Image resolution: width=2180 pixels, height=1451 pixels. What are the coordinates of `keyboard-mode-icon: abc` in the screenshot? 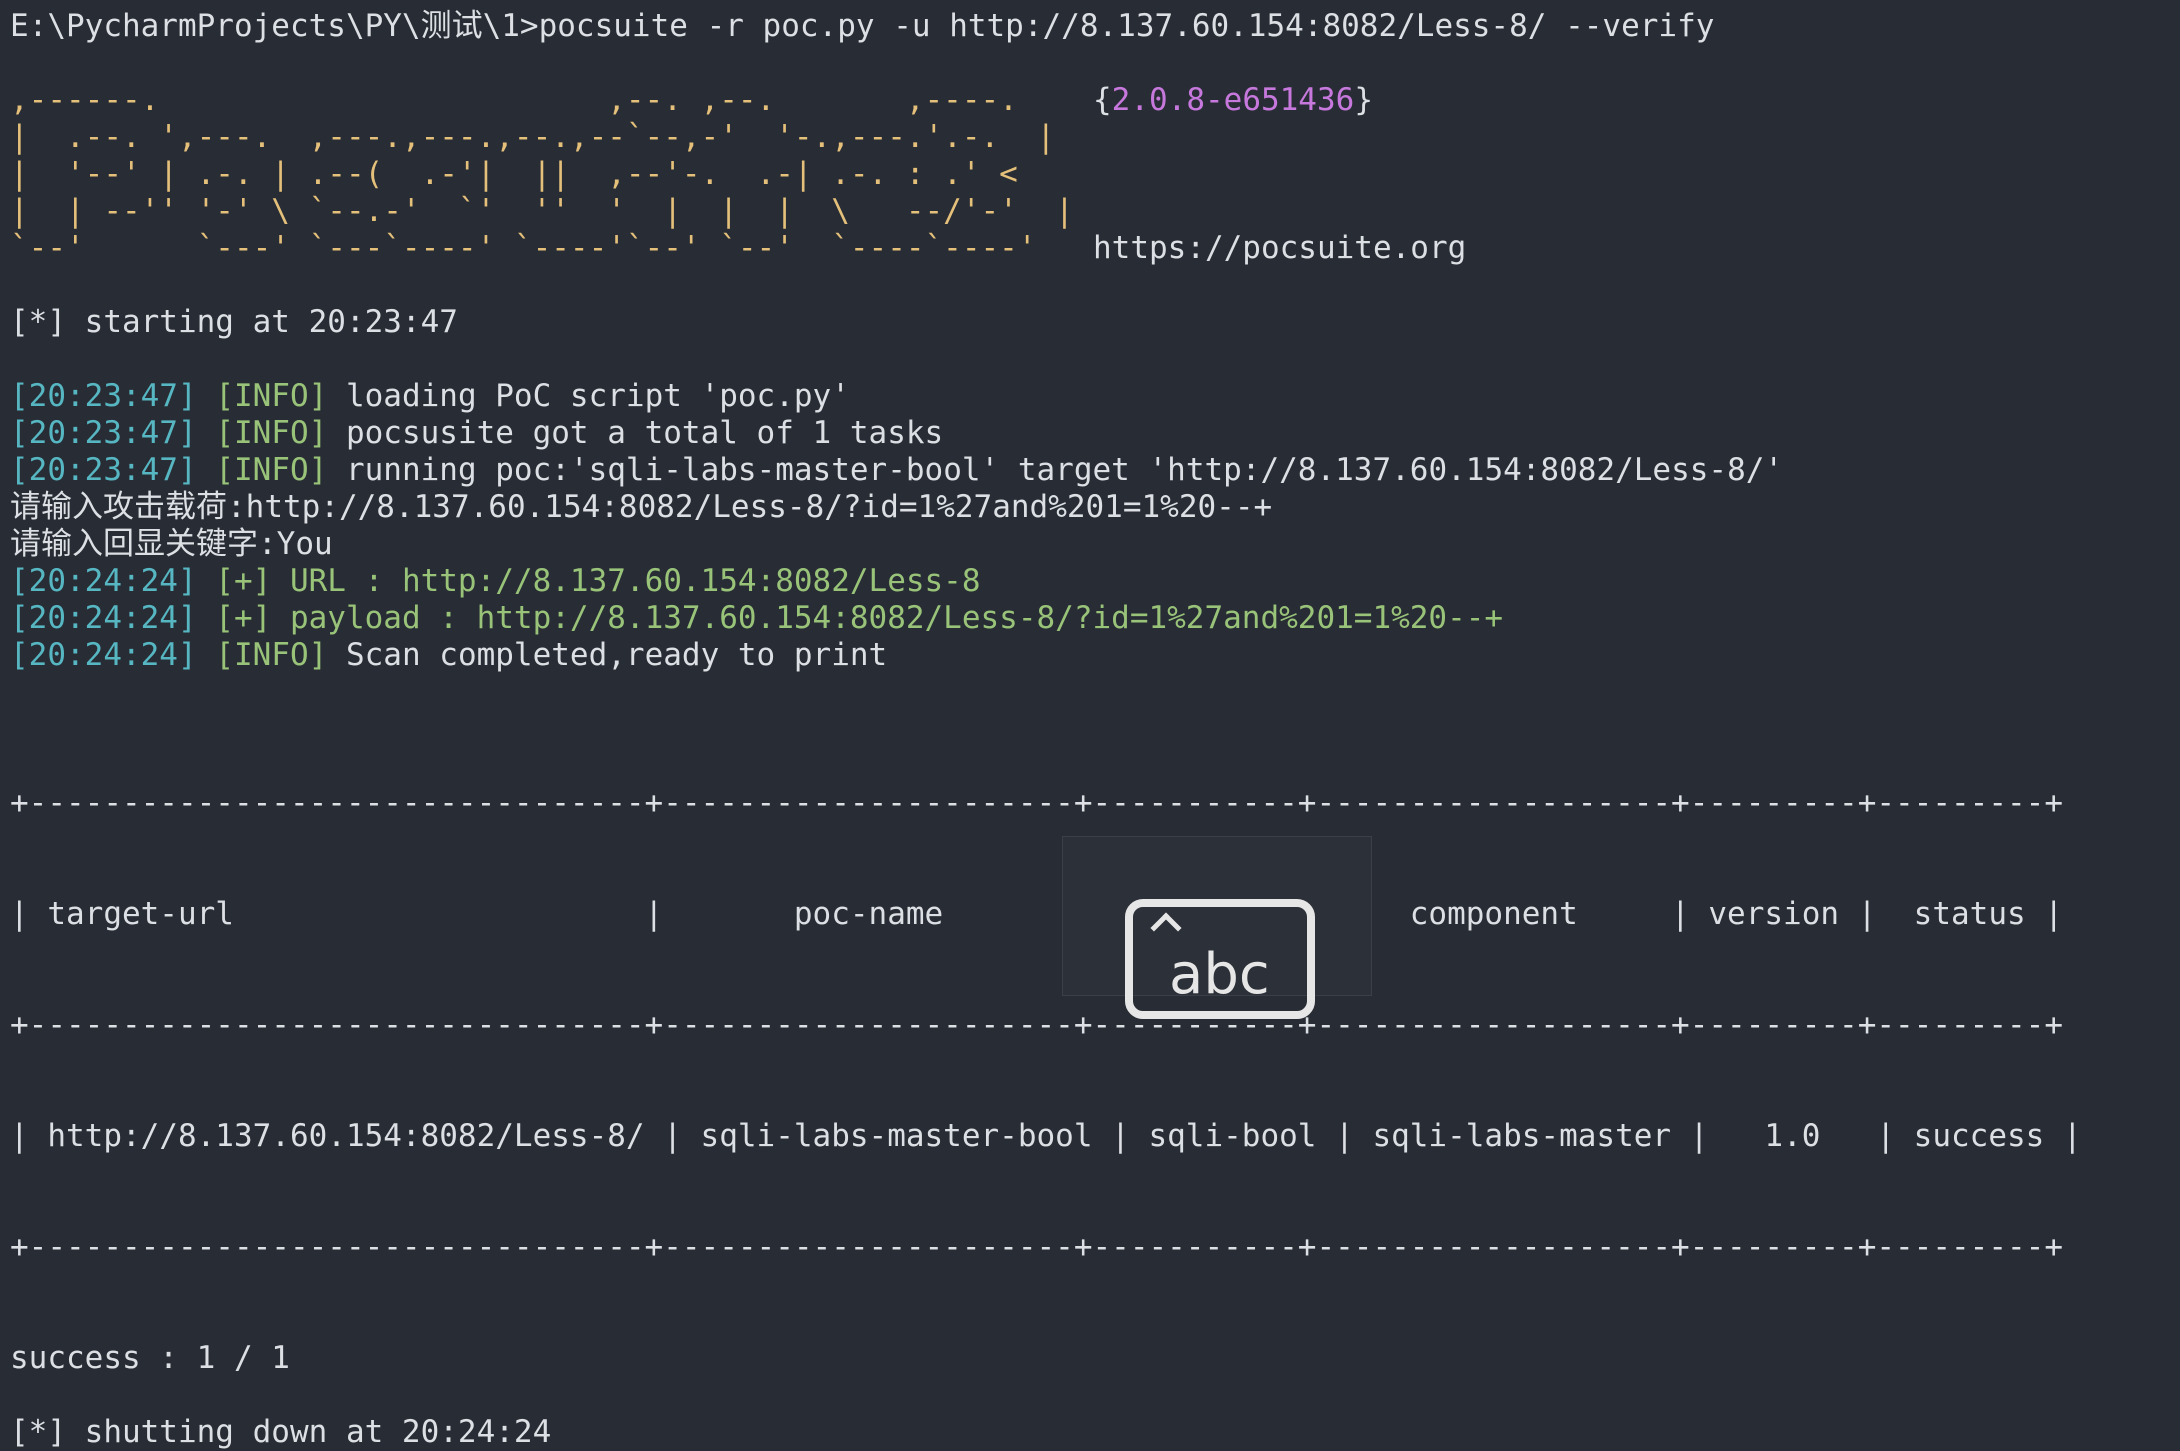 It's located at (1220, 959).